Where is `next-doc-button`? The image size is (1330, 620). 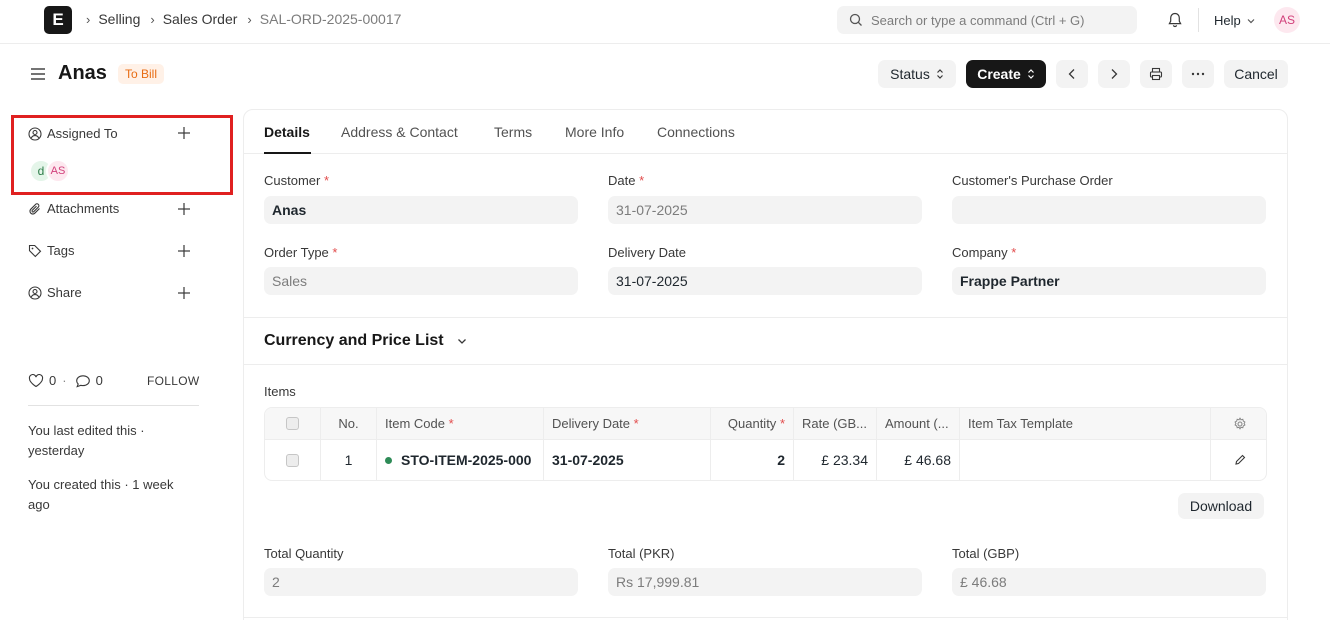 next-doc-button is located at coordinates (1114, 74).